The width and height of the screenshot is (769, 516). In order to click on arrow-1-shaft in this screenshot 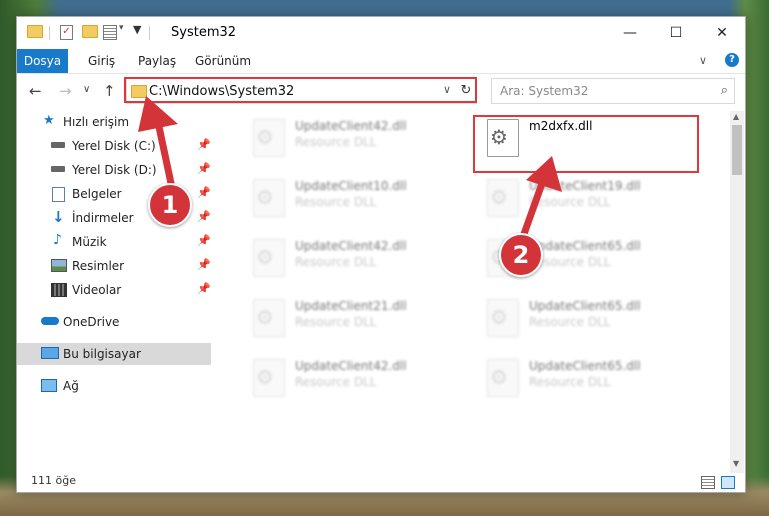, I will do `click(165, 155)`.